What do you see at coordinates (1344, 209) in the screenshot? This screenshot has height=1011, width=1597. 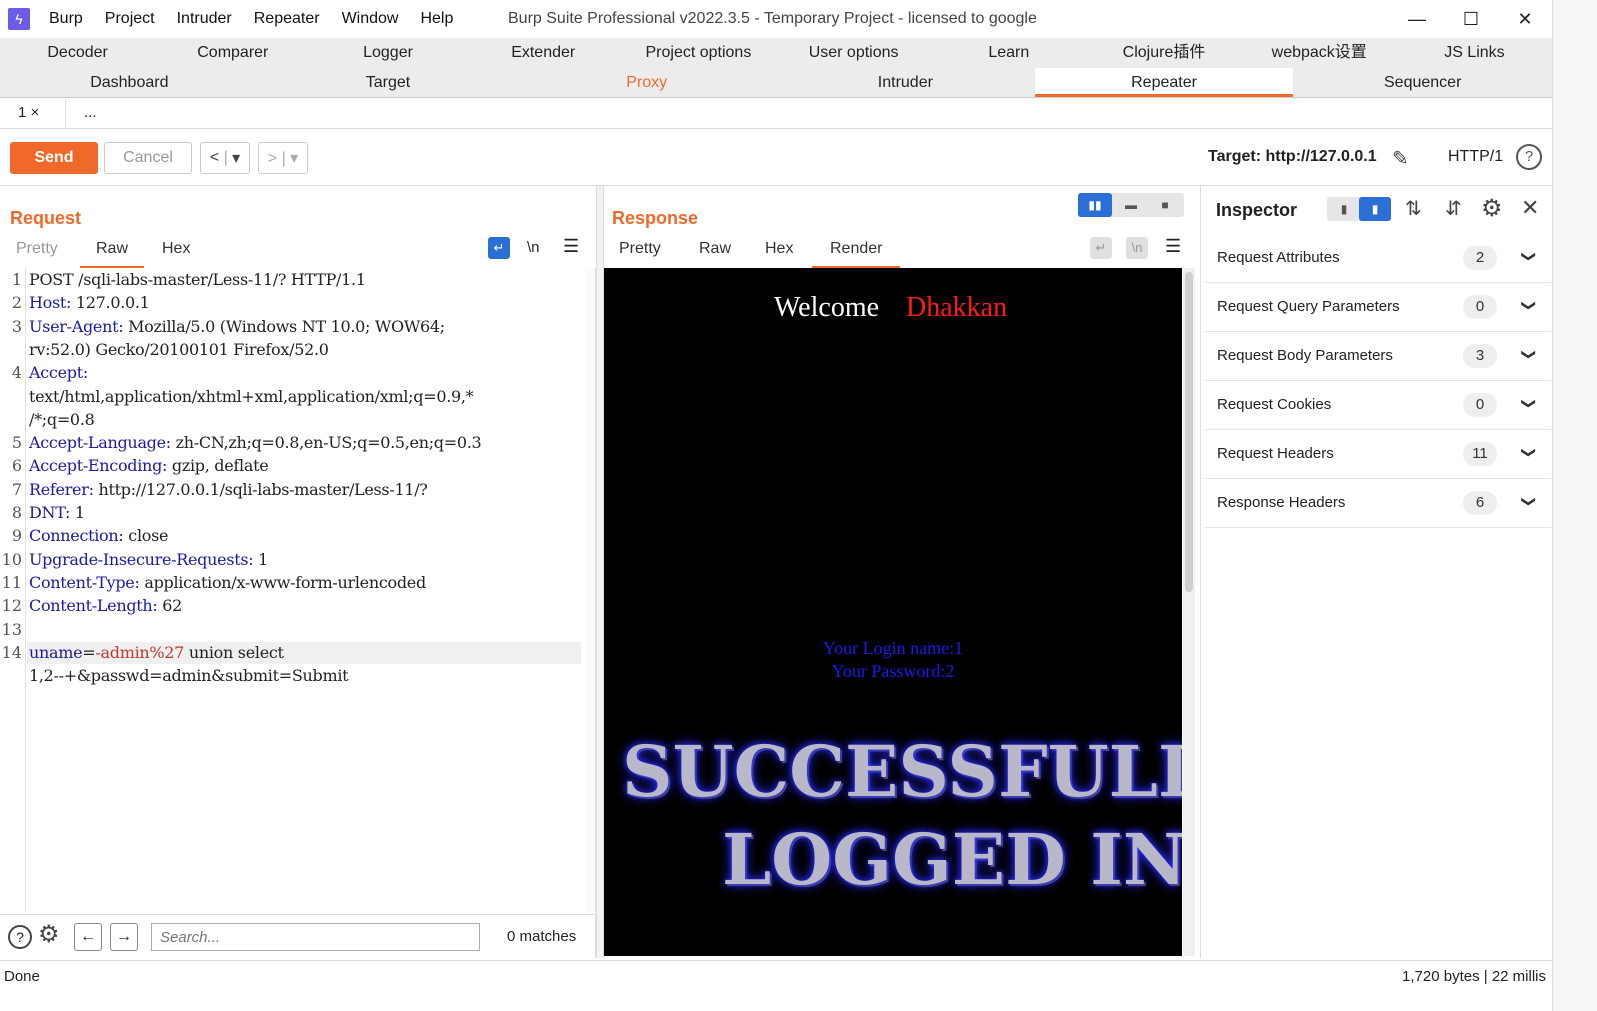 I see `inspector-collapse-icon: ▮` at bounding box center [1344, 209].